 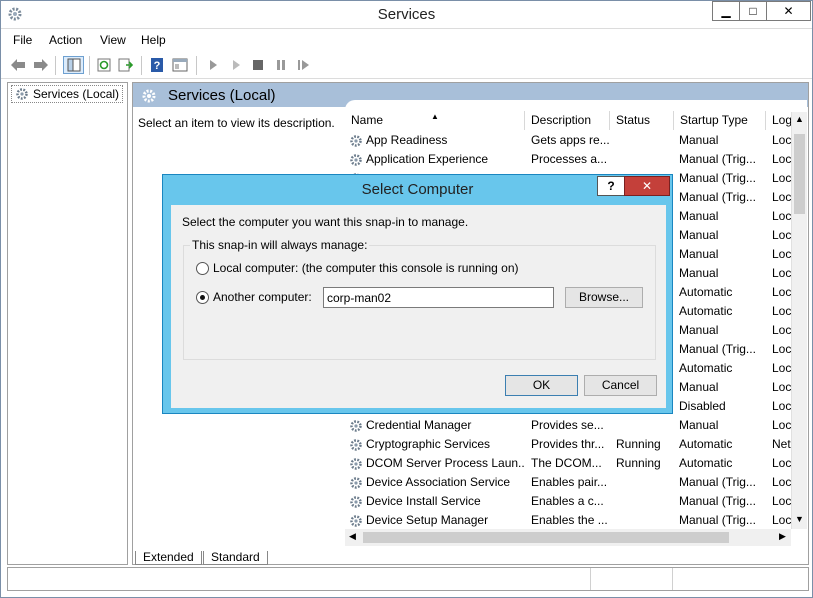 What do you see at coordinates (67, 323) in the screenshot?
I see `console-tree: Services (Local)` at bounding box center [67, 323].